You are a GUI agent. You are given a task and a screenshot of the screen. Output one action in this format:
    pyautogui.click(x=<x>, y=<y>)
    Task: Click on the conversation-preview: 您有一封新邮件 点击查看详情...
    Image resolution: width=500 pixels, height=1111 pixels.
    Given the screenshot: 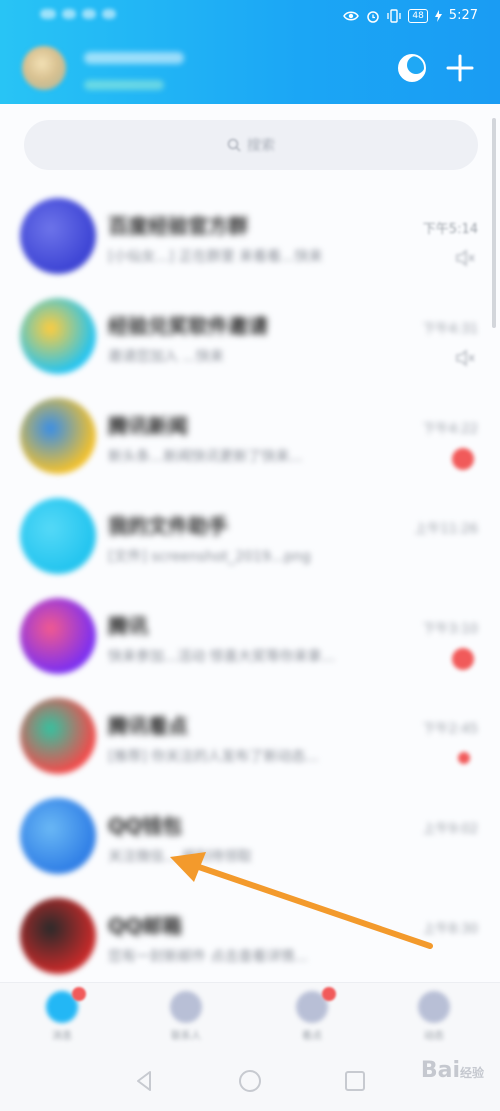 What is the action you would take?
    pyautogui.click(x=208, y=957)
    